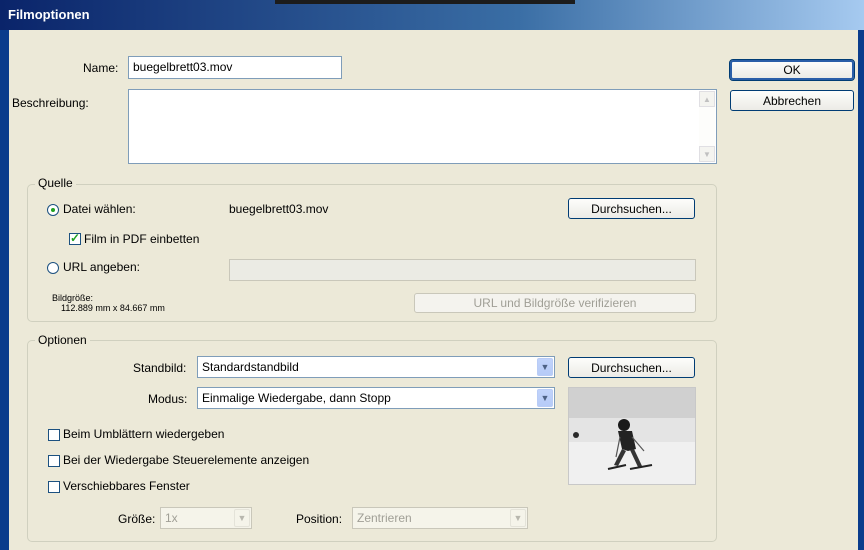 The width and height of the screenshot is (864, 550). Describe the element at coordinates (792, 100) in the screenshot. I see `cancel-button: Abbrechen` at that location.